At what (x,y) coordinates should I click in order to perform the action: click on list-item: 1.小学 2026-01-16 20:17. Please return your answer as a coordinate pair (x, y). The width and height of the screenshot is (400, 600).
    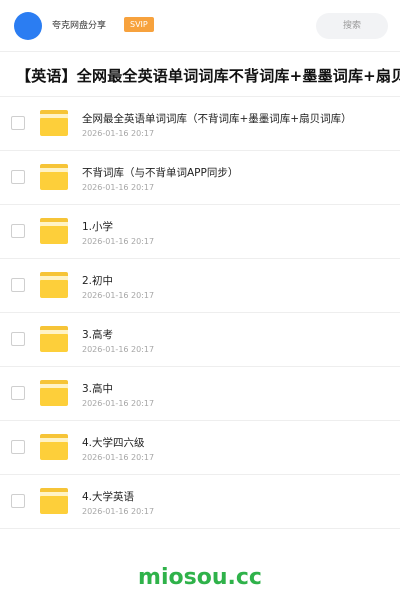
    Looking at the image, I should click on (200, 232).